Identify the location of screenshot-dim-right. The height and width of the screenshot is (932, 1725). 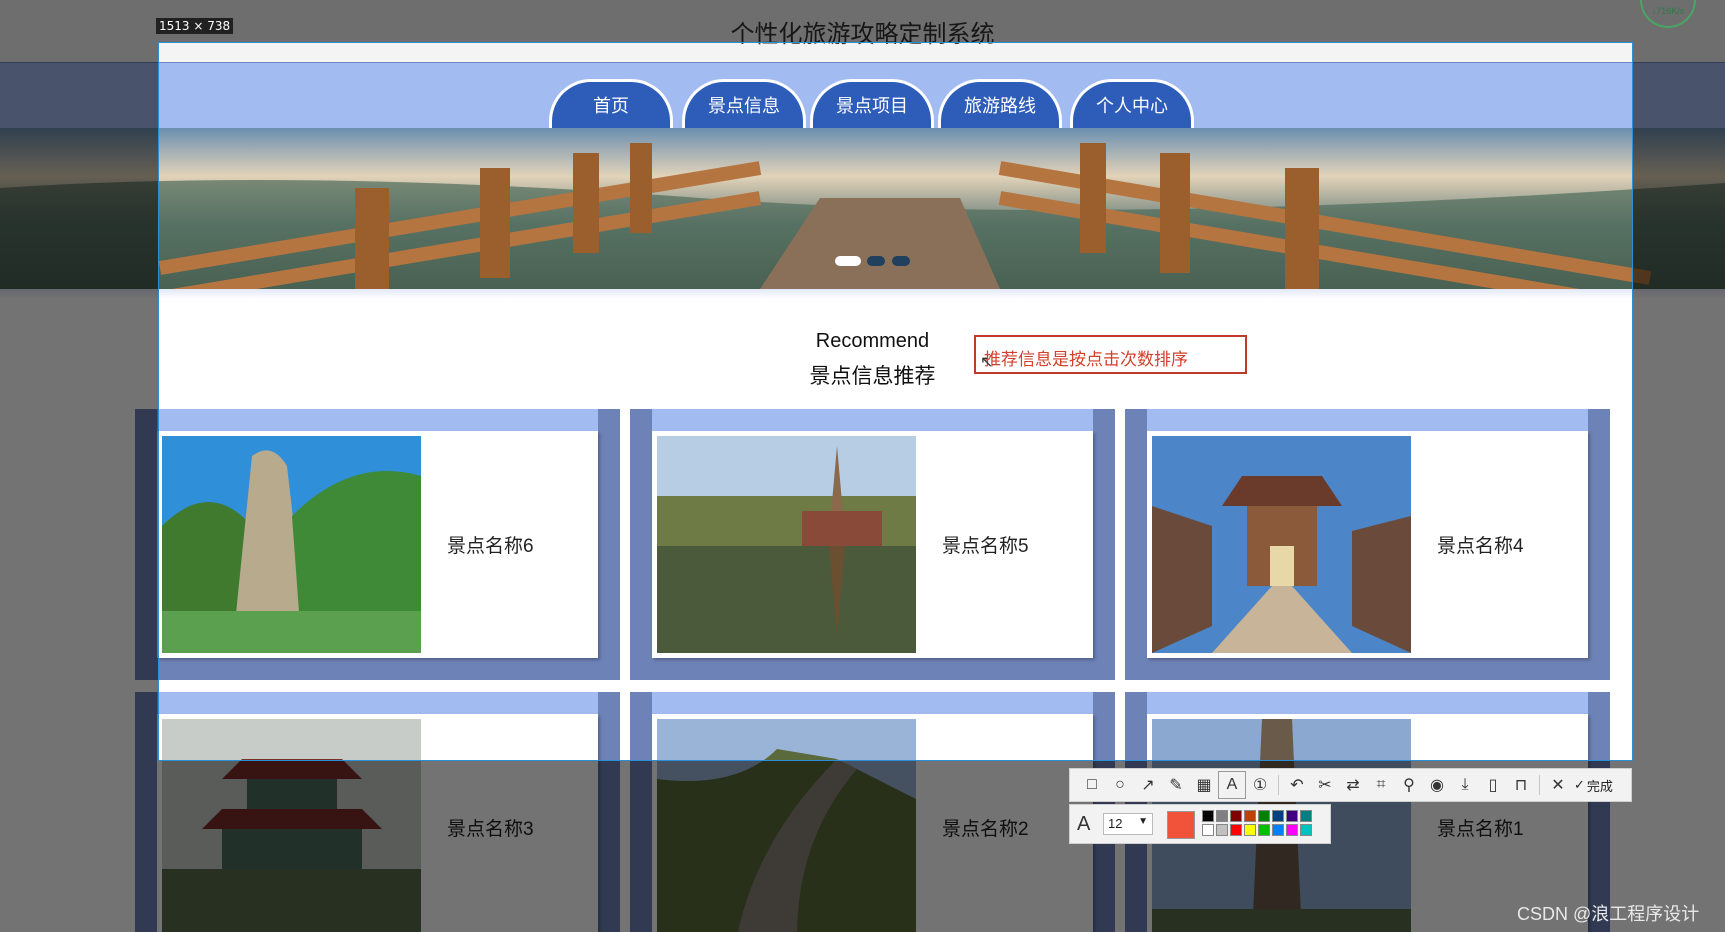
(1679, 380).